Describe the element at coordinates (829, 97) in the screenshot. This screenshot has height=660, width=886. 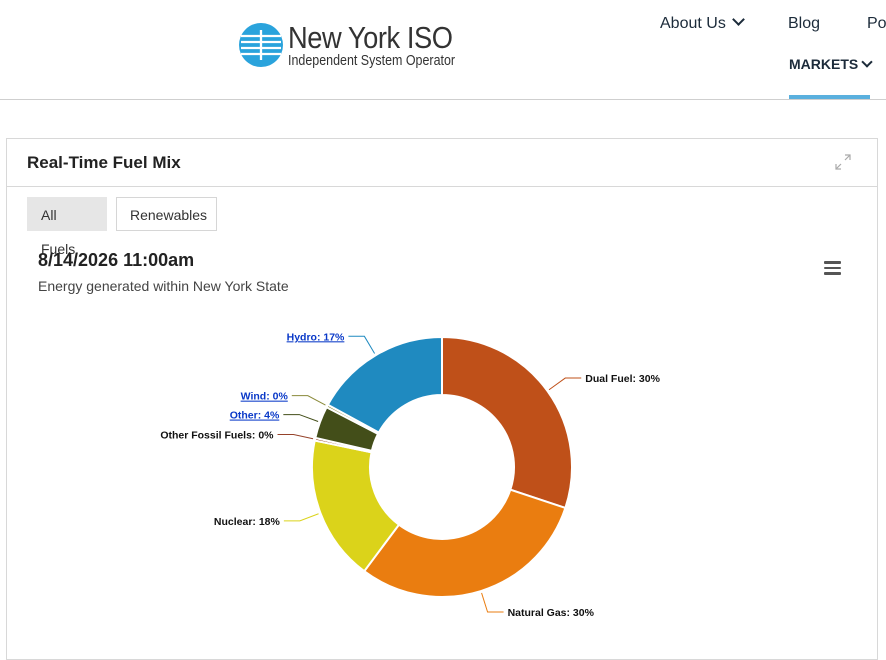
I see `active-nav-underline` at that location.